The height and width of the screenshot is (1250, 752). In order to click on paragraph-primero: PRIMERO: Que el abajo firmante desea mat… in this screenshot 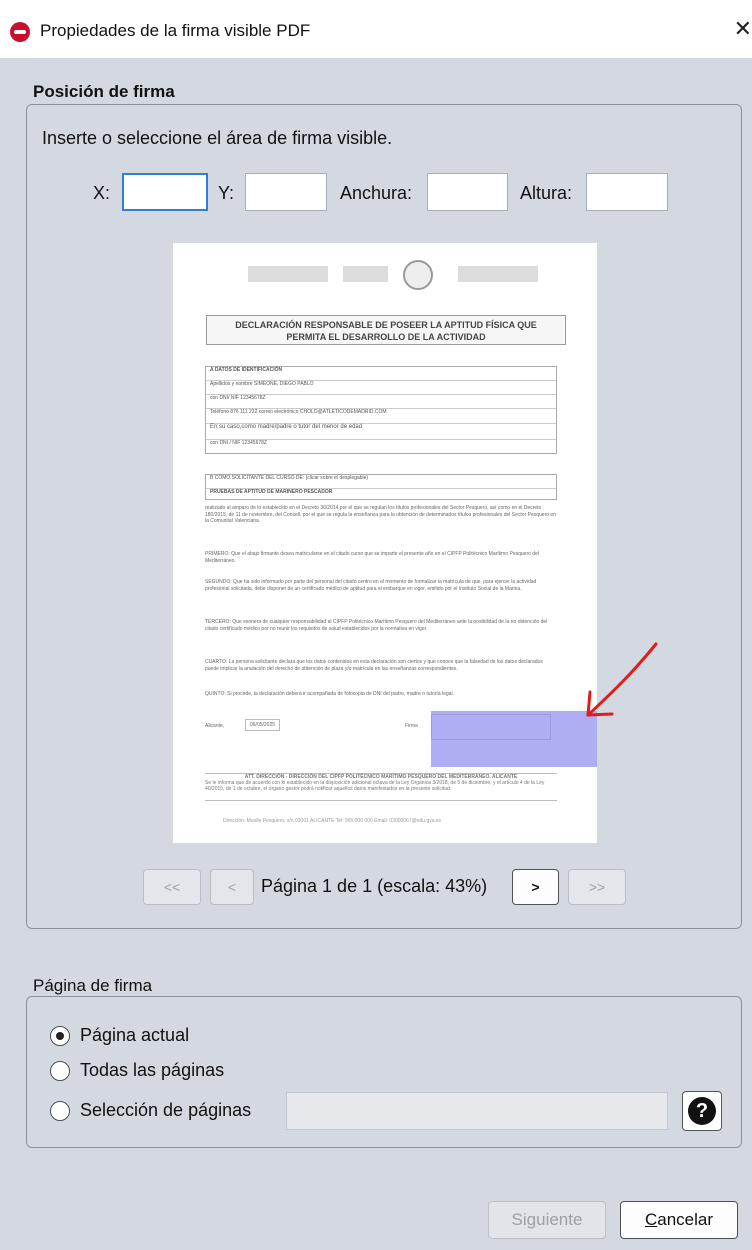, I will do `click(372, 557)`.